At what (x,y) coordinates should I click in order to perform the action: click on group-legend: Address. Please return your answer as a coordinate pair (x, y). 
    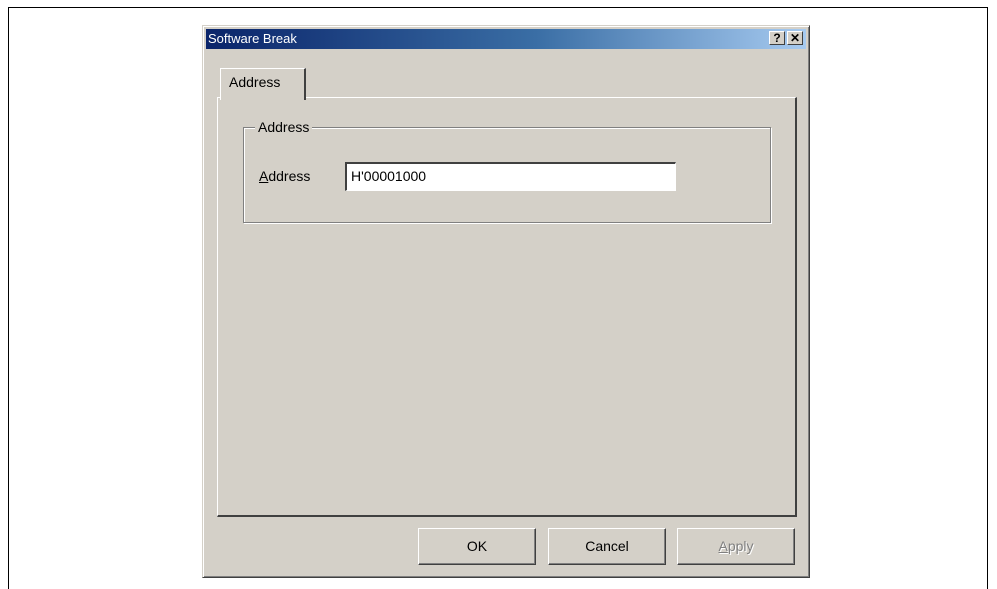
    Looking at the image, I should click on (284, 127).